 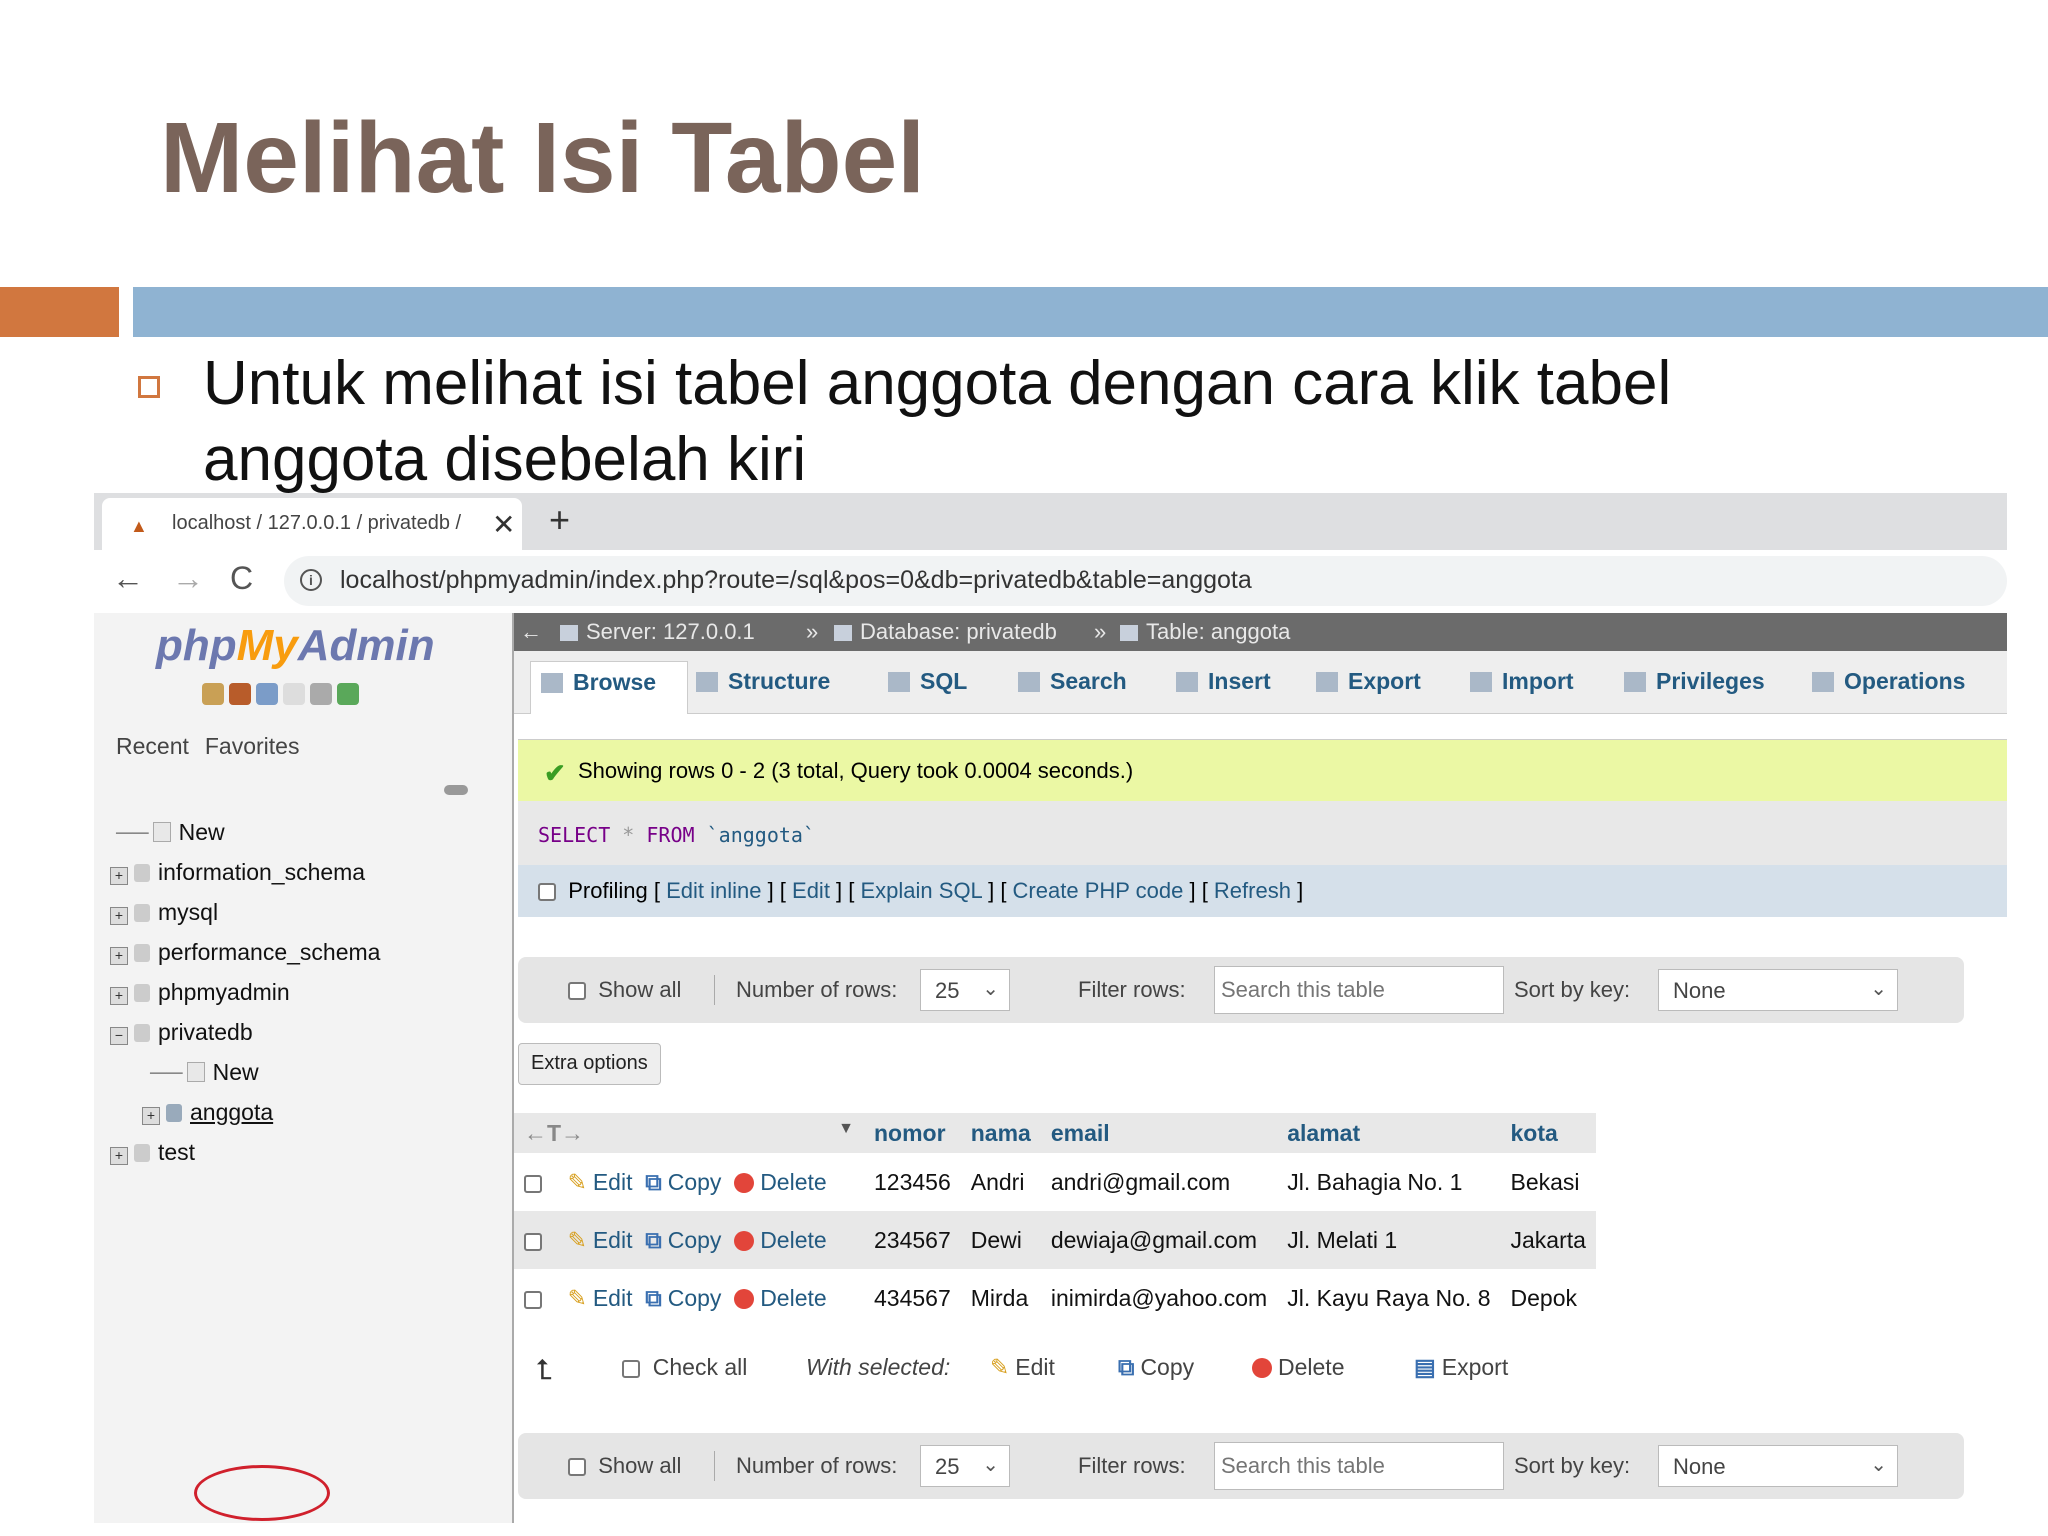 What do you see at coordinates (589, 1064) in the screenshot?
I see `extra-options-button: Extra options` at bounding box center [589, 1064].